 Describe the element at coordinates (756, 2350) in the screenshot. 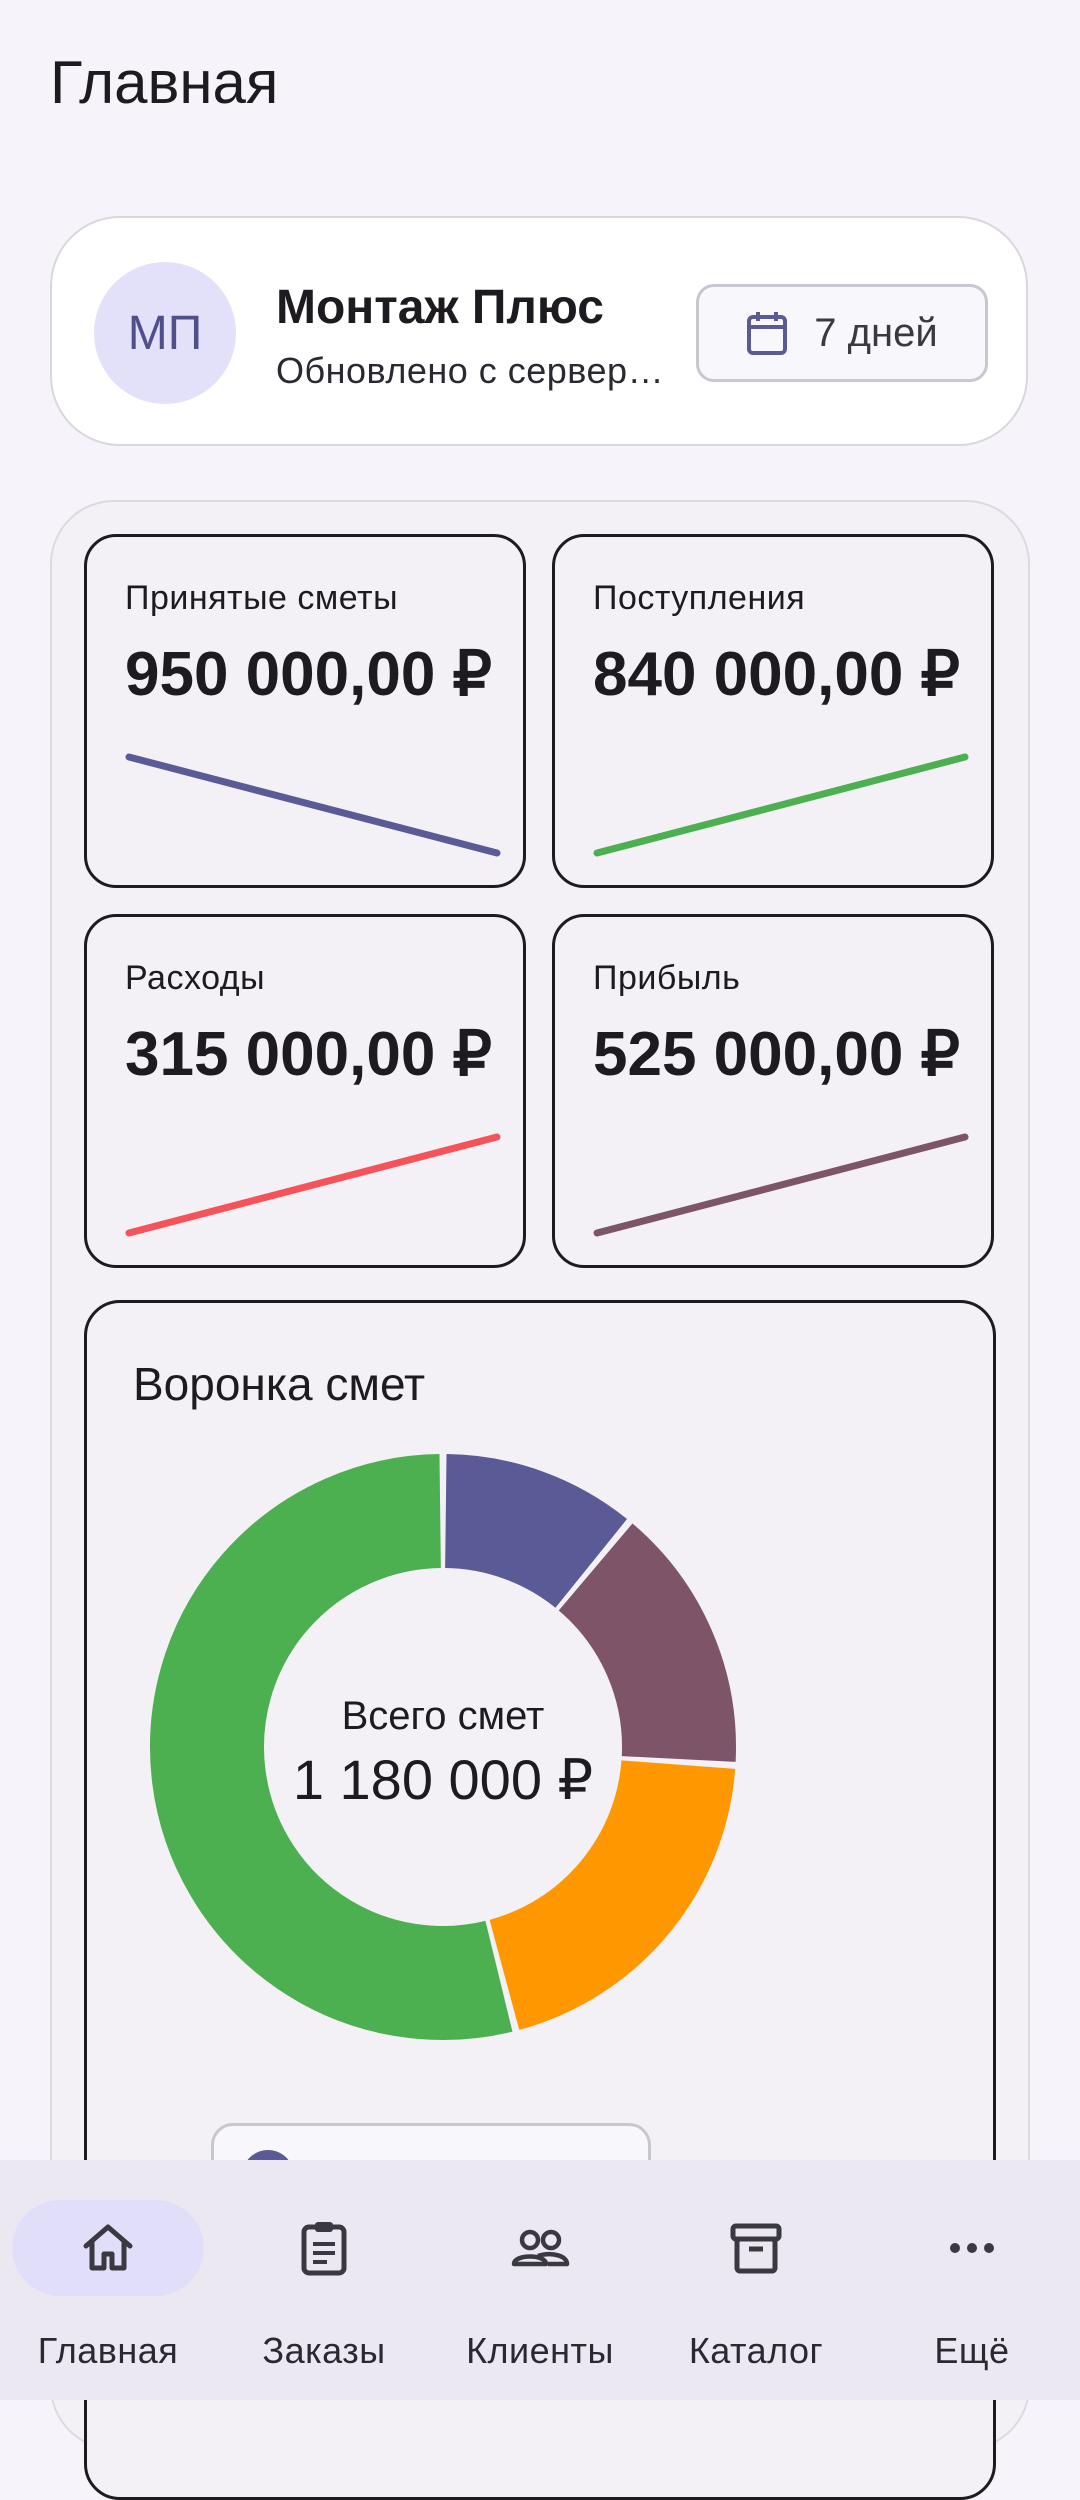

I see `nav-label: Каталог` at that location.